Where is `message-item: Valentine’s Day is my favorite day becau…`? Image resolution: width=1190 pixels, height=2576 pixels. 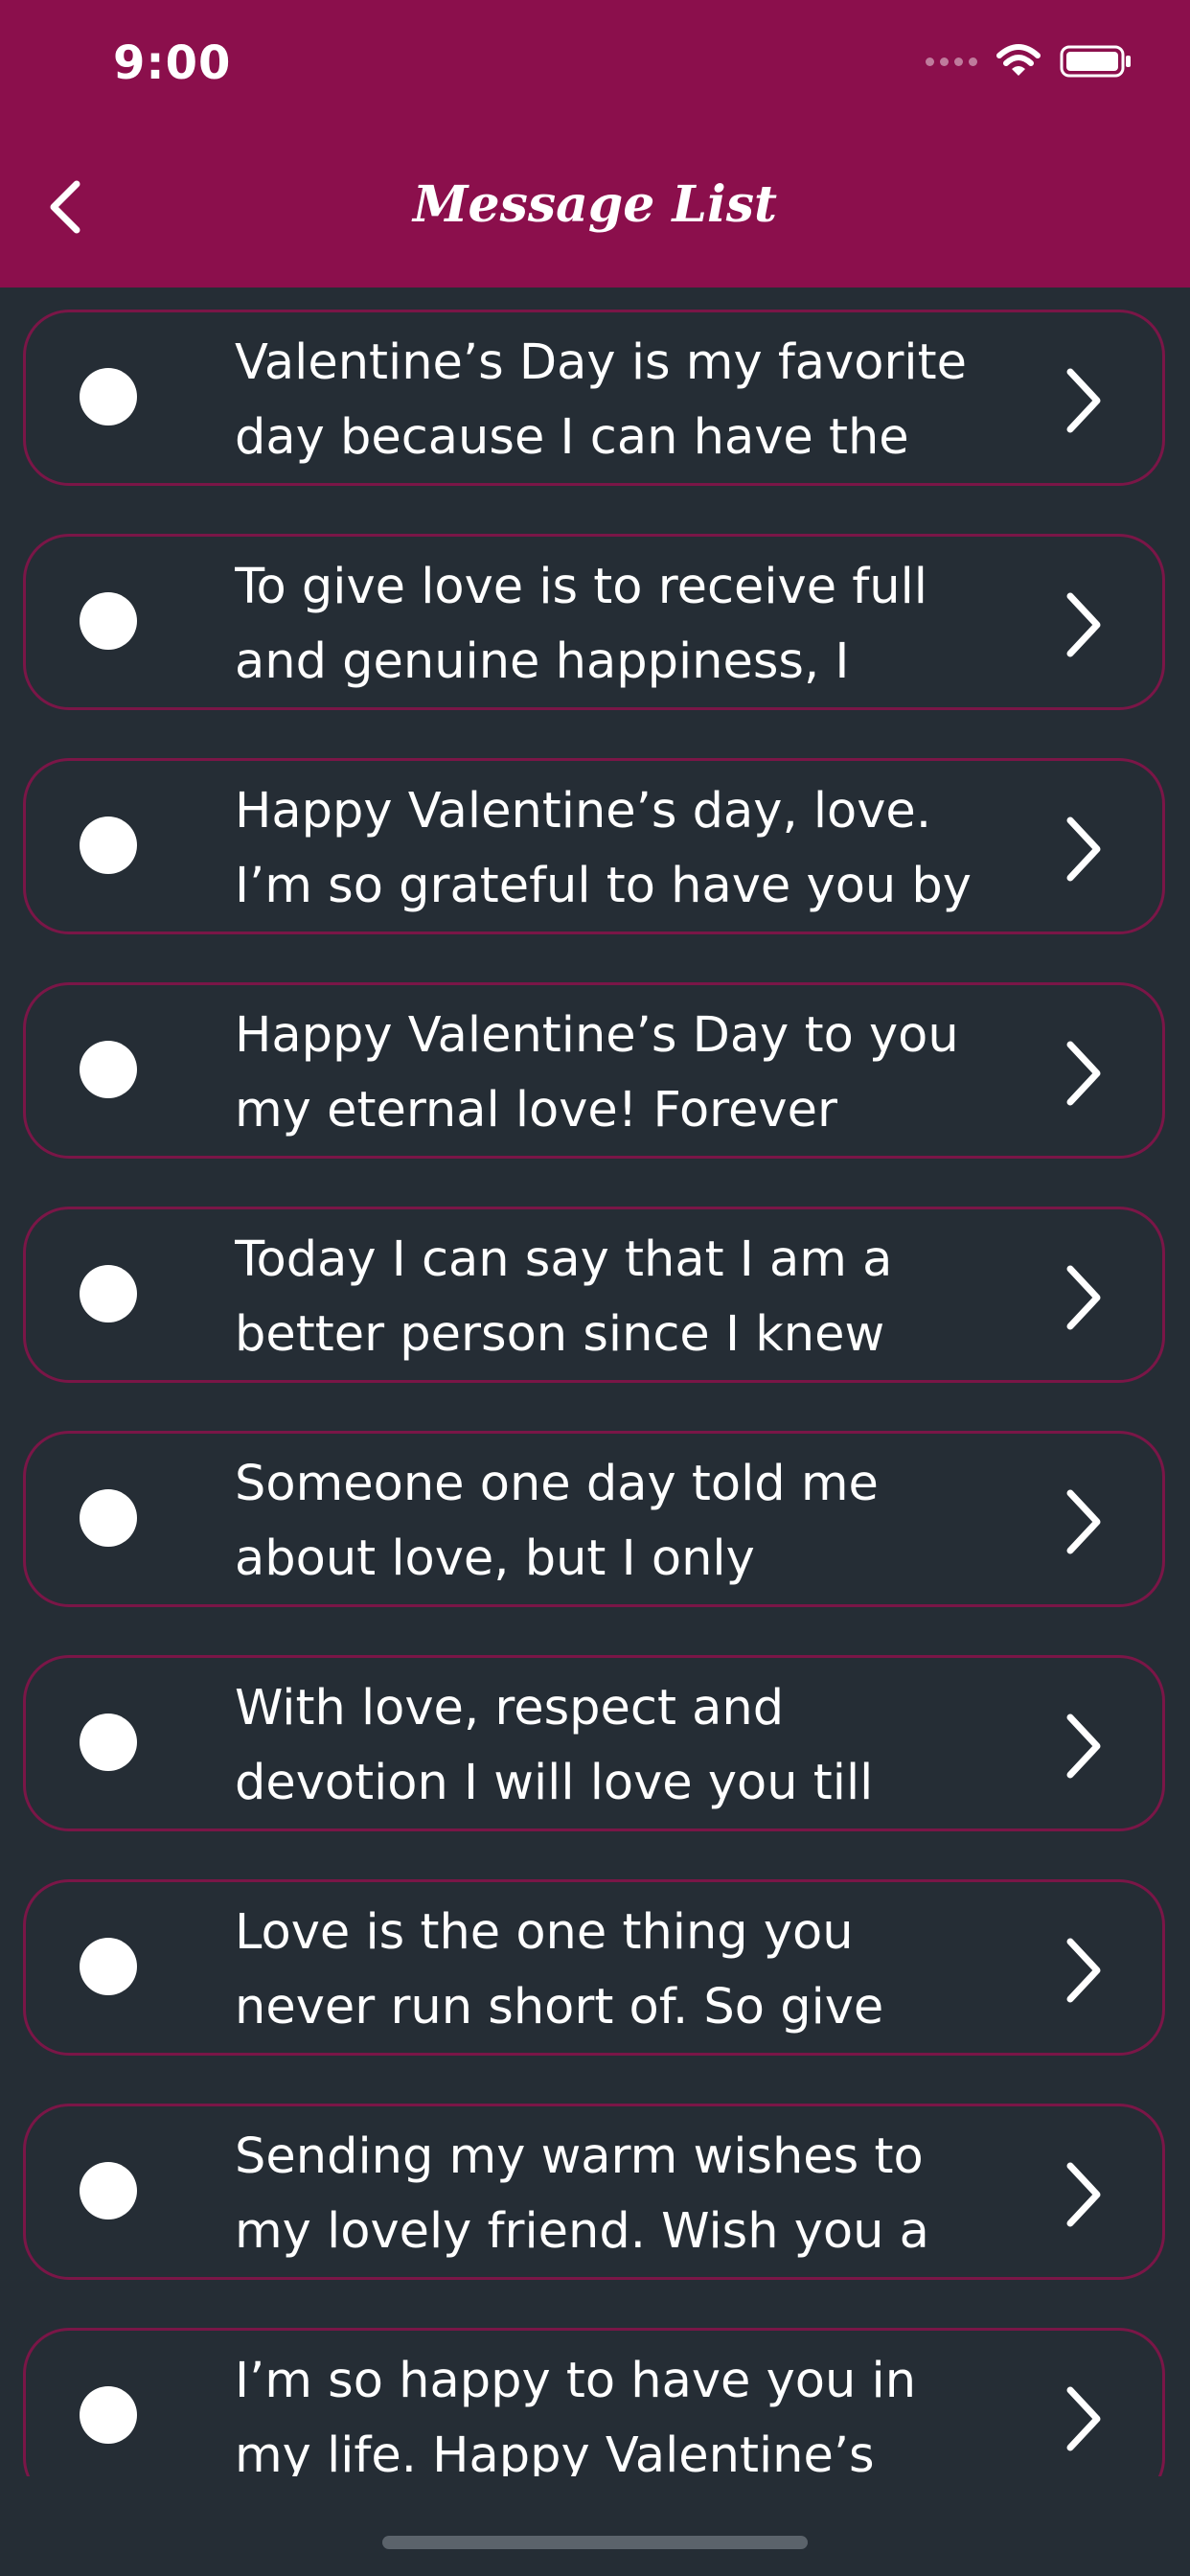
message-item: Valentine’s Day is my favorite day becau… is located at coordinates (594, 398).